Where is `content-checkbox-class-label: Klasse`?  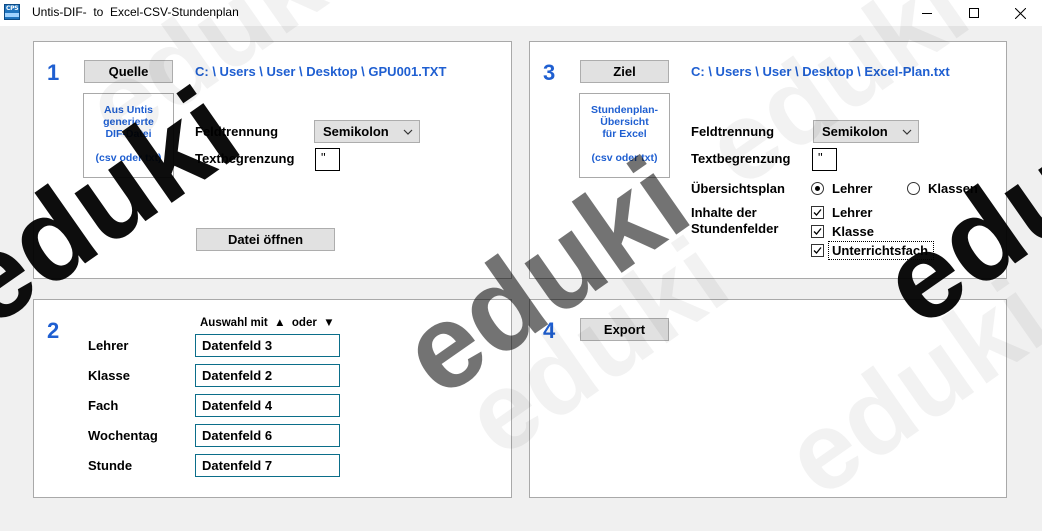 content-checkbox-class-label: Klasse is located at coordinates (853, 231).